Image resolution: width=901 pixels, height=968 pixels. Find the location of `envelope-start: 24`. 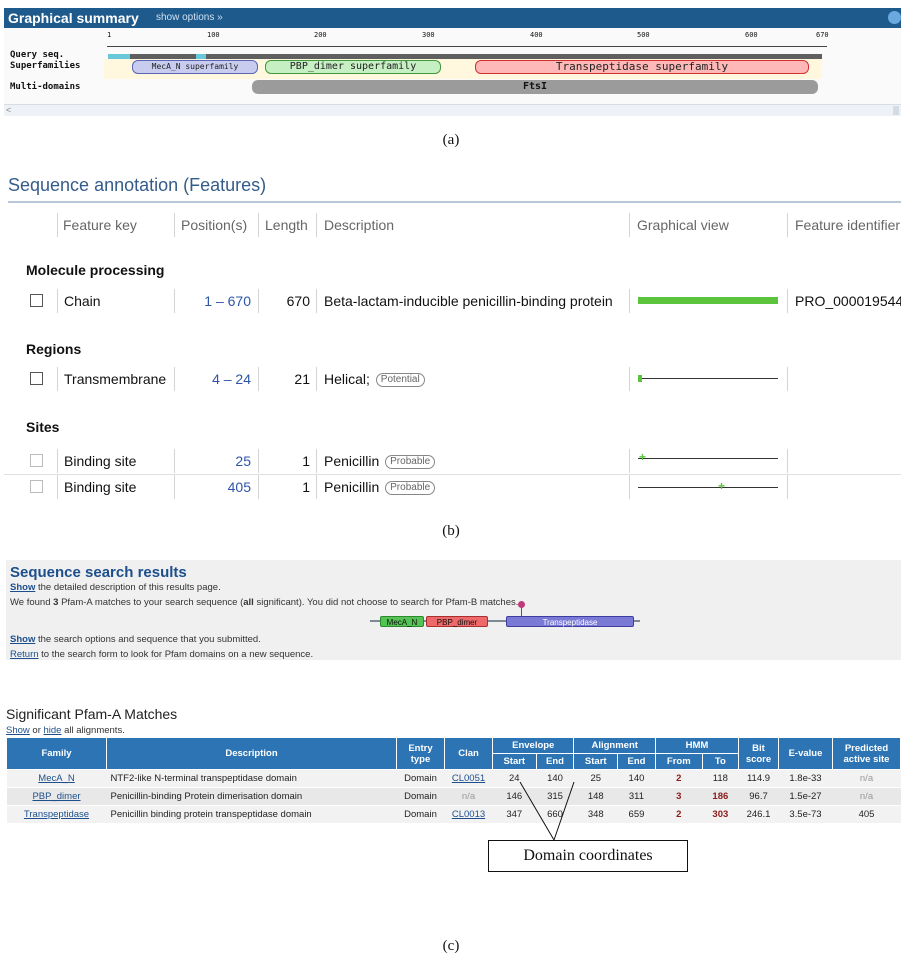

envelope-start: 24 is located at coordinates (514, 778).